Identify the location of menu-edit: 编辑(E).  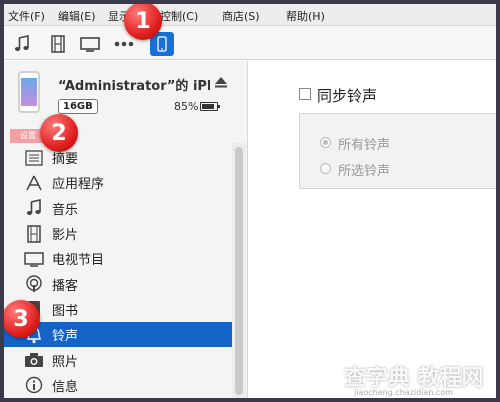
(77, 16).